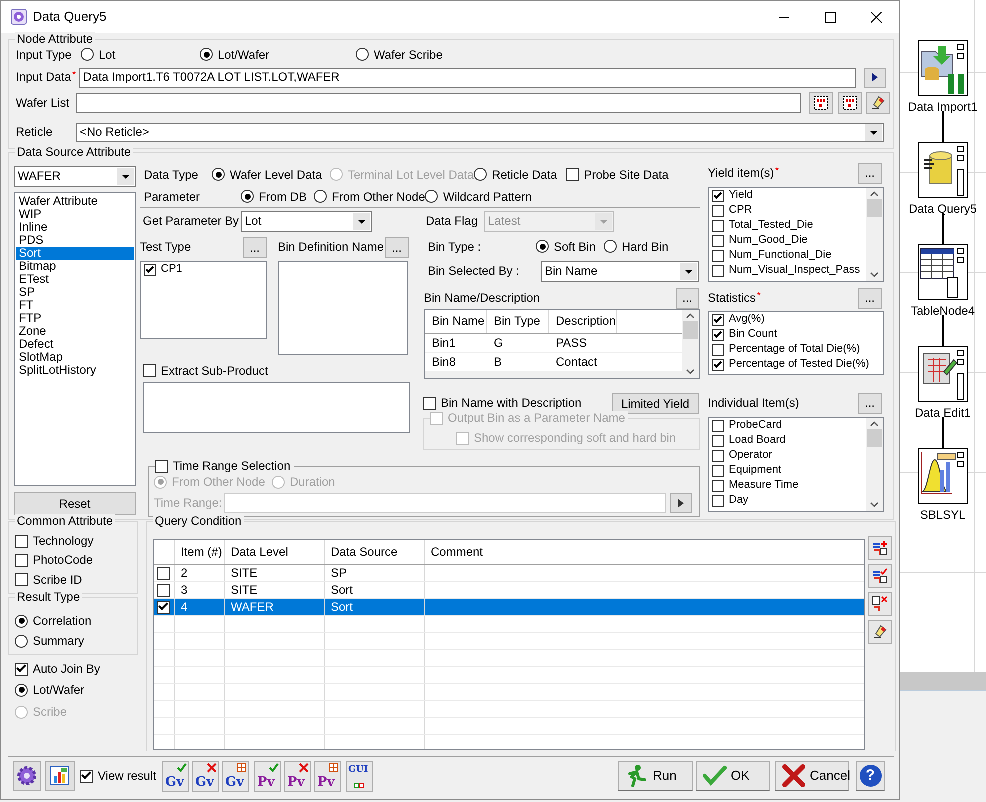 The width and height of the screenshot is (986, 802). Describe the element at coordinates (796, 456) in the screenshot. I see `checklist-item: Operator` at that location.